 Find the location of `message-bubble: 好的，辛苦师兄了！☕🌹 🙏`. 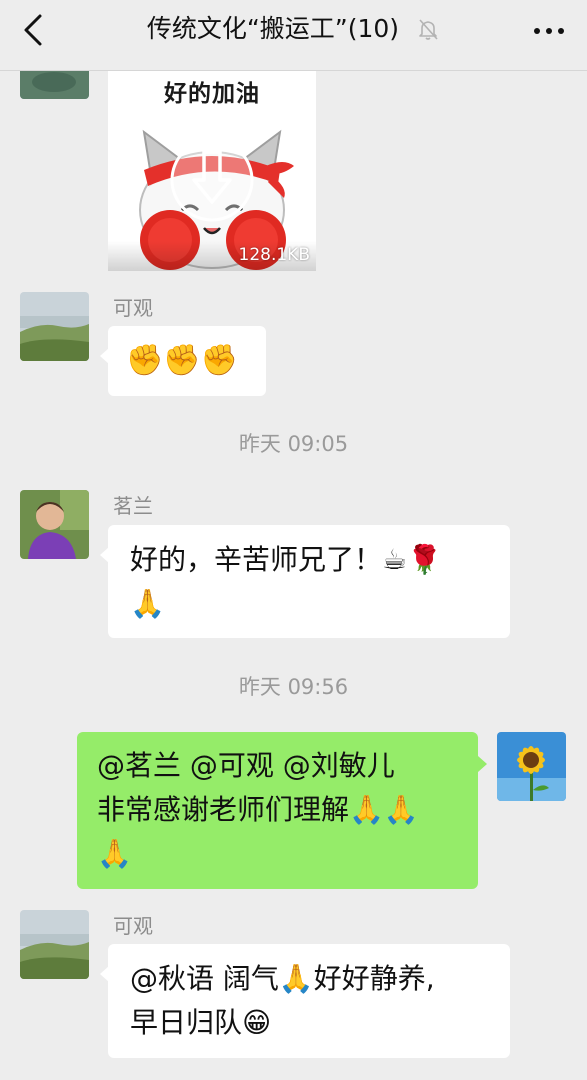

message-bubble: 好的，辛苦师兄了！☕🌹 🙏 is located at coordinates (305, 581).